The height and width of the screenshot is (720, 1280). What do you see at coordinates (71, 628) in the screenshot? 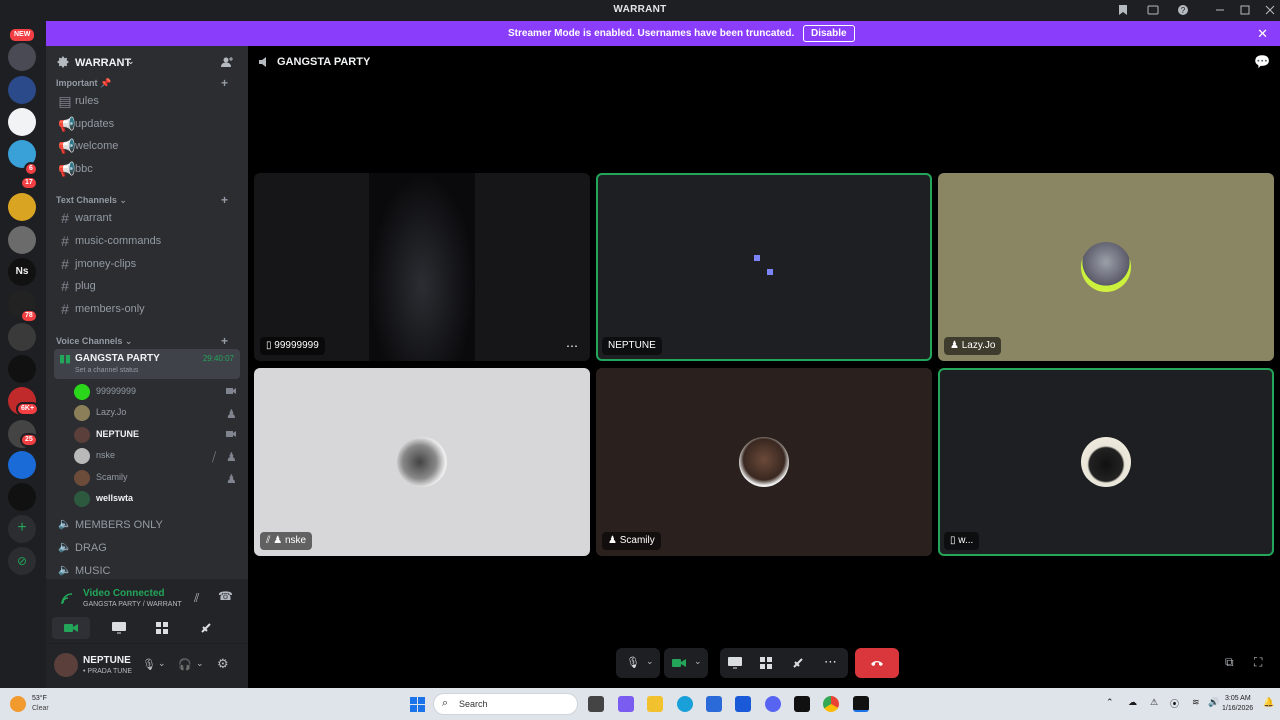
I see `camera-button` at bounding box center [71, 628].